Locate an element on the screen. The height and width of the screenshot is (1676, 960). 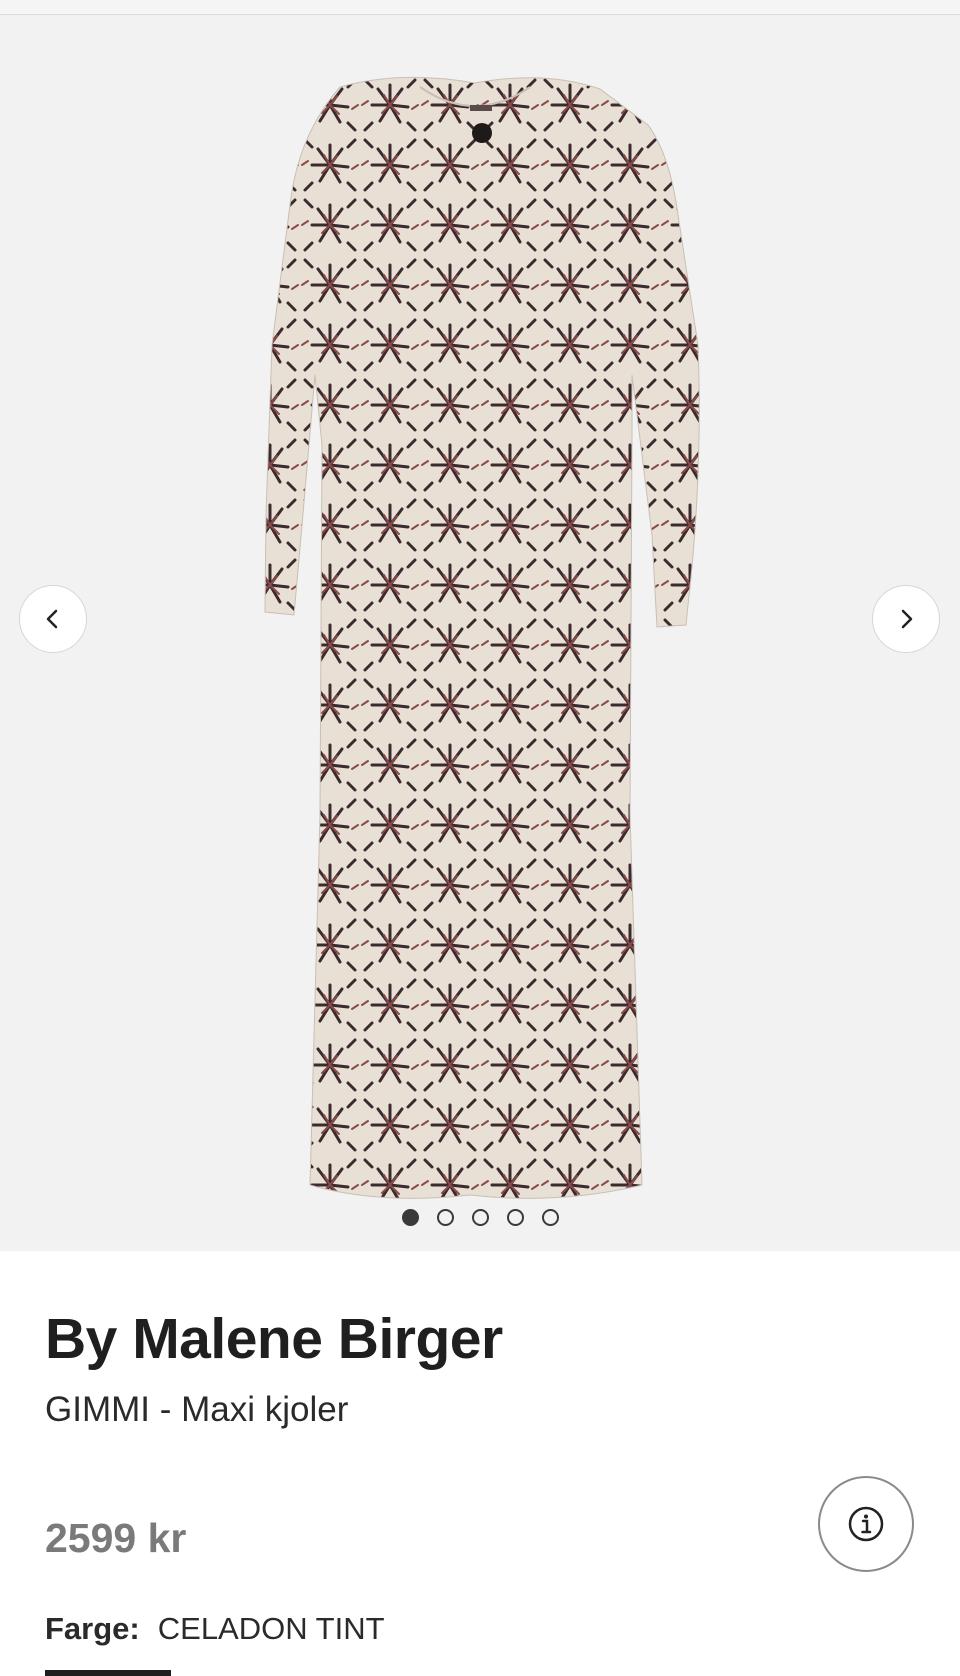
info-button is located at coordinates (866, 1524).